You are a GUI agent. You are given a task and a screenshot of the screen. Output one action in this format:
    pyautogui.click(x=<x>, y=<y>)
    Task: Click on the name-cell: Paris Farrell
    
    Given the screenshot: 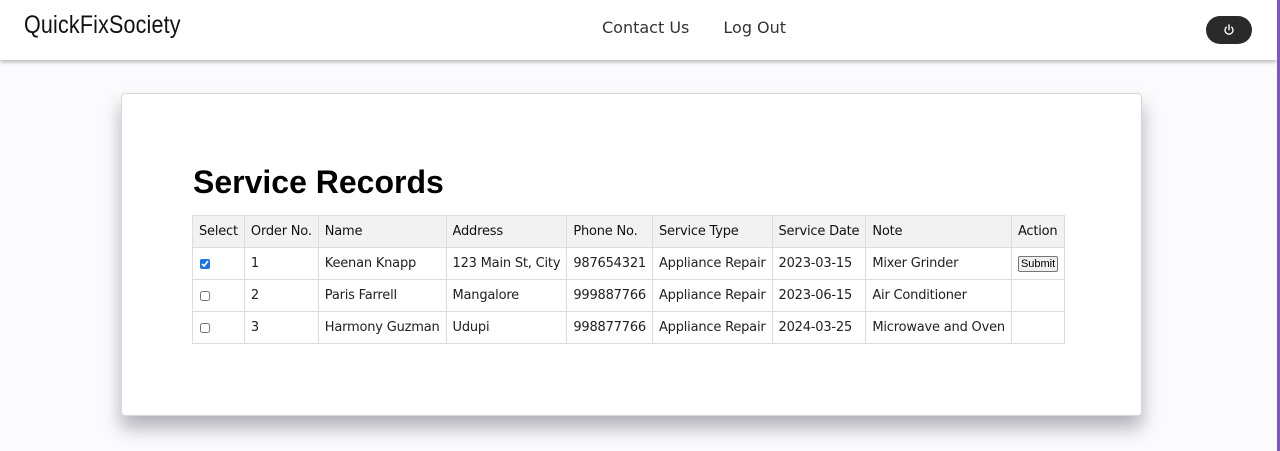 What is the action you would take?
    pyautogui.click(x=382, y=295)
    